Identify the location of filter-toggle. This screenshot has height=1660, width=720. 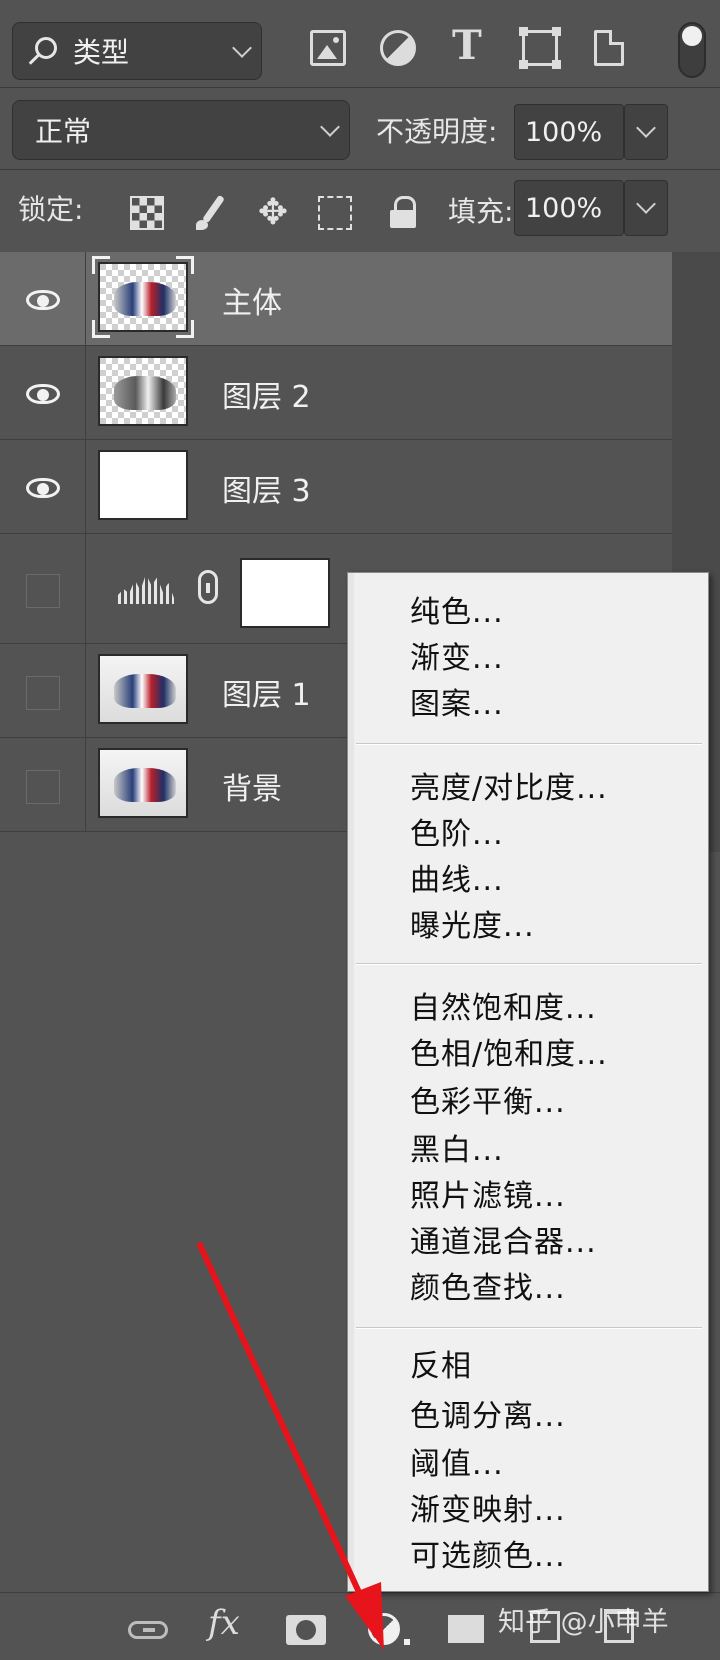
(692, 50).